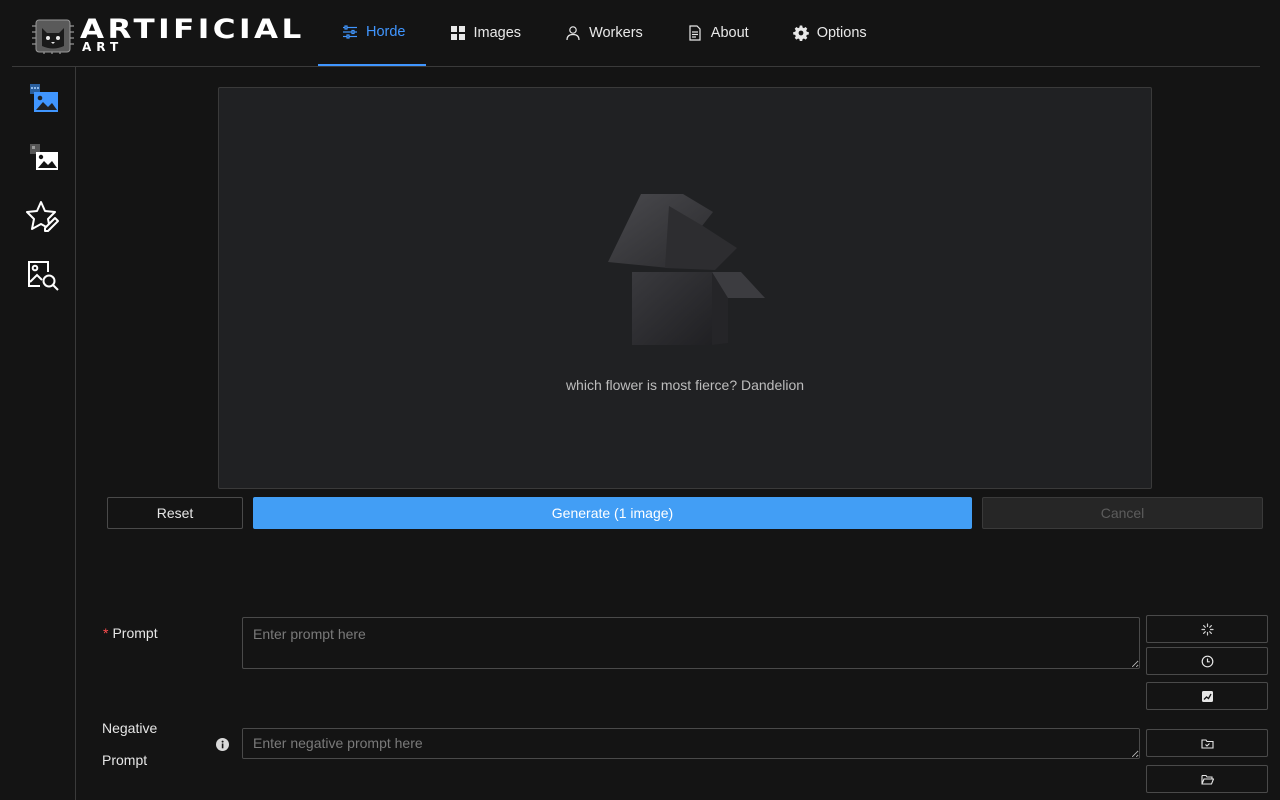 The width and height of the screenshot is (1280, 800). I want to click on brand-subtitle: ART, so click(103, 47).